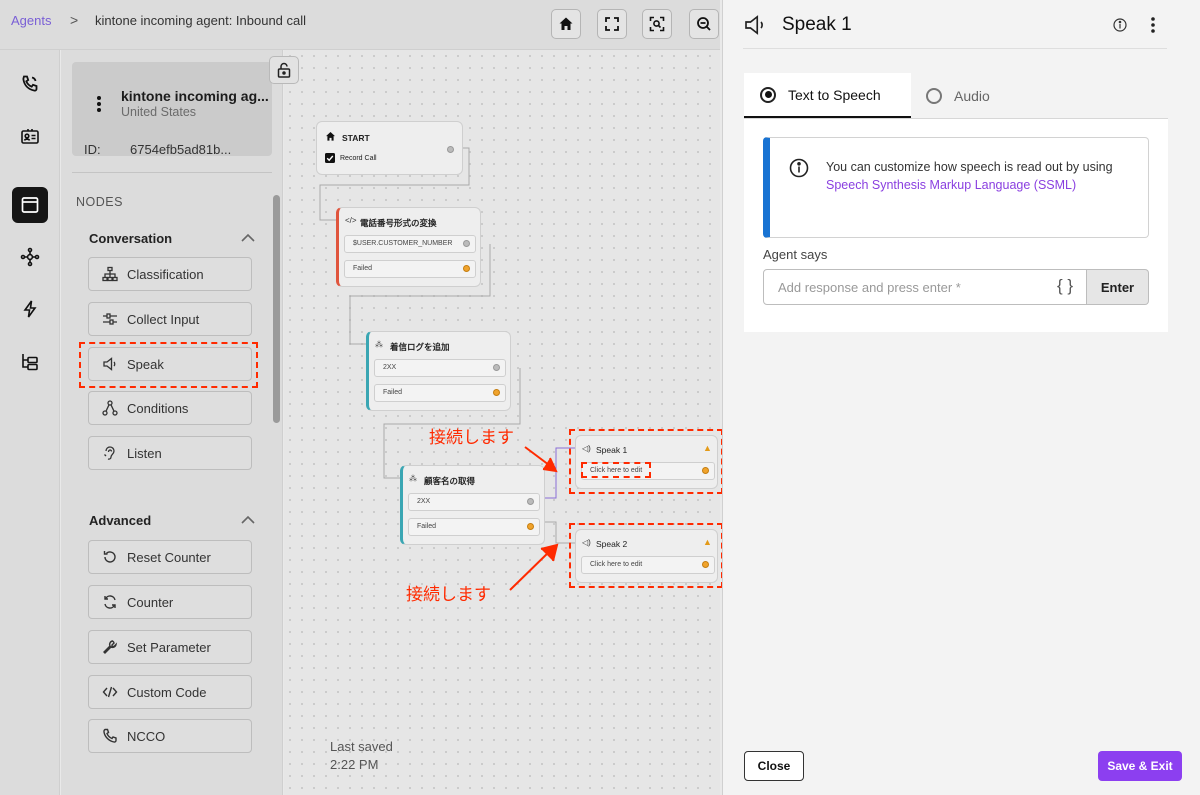  I want to click on flow-node-start: START Record Call, so click(389, 148).